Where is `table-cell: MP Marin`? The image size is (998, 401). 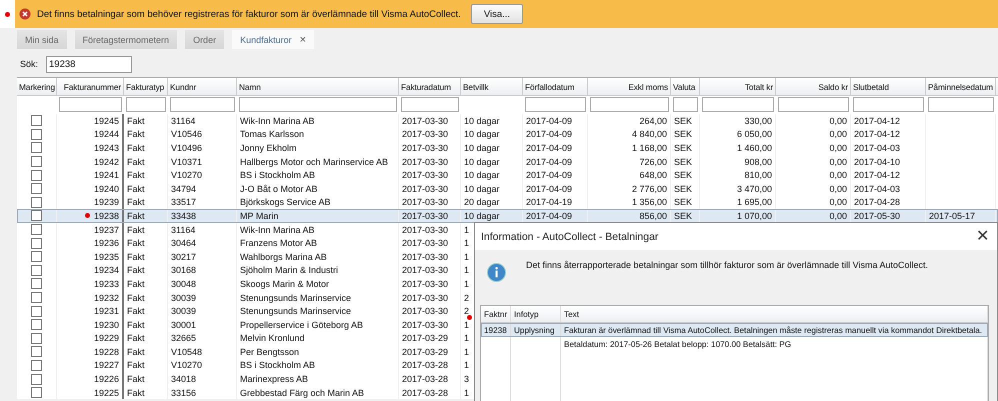 table-cell: MP Marin is located at coordinates (259, 215).